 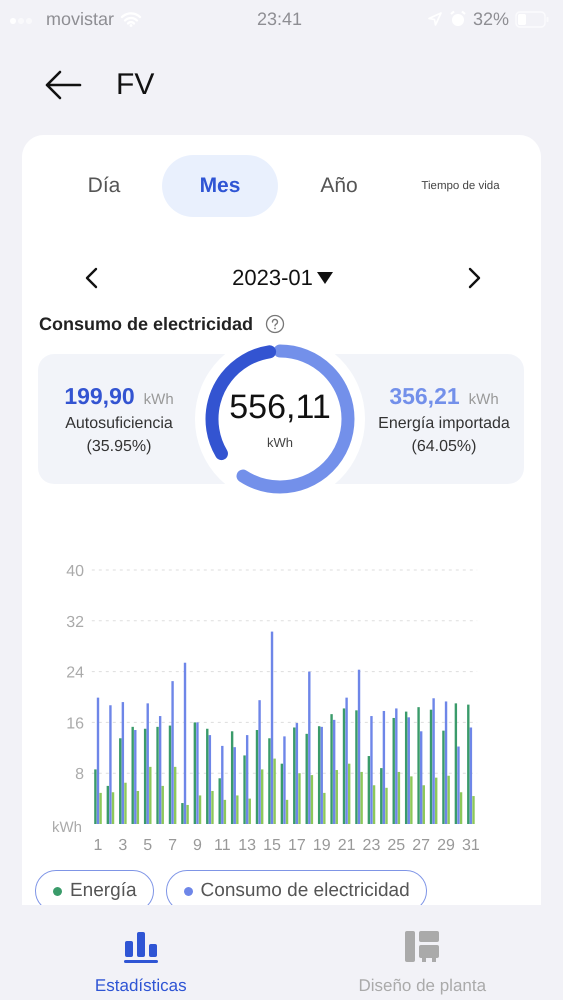 I want to click on axis-tick-label: 3, so click(x=123, y=845).